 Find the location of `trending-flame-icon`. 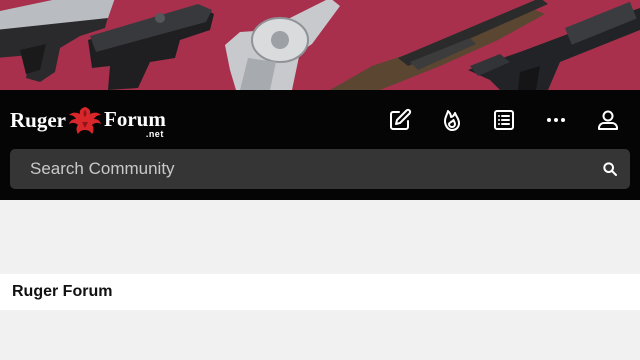

trending-flame-icon is located at coordinates (452, 120).